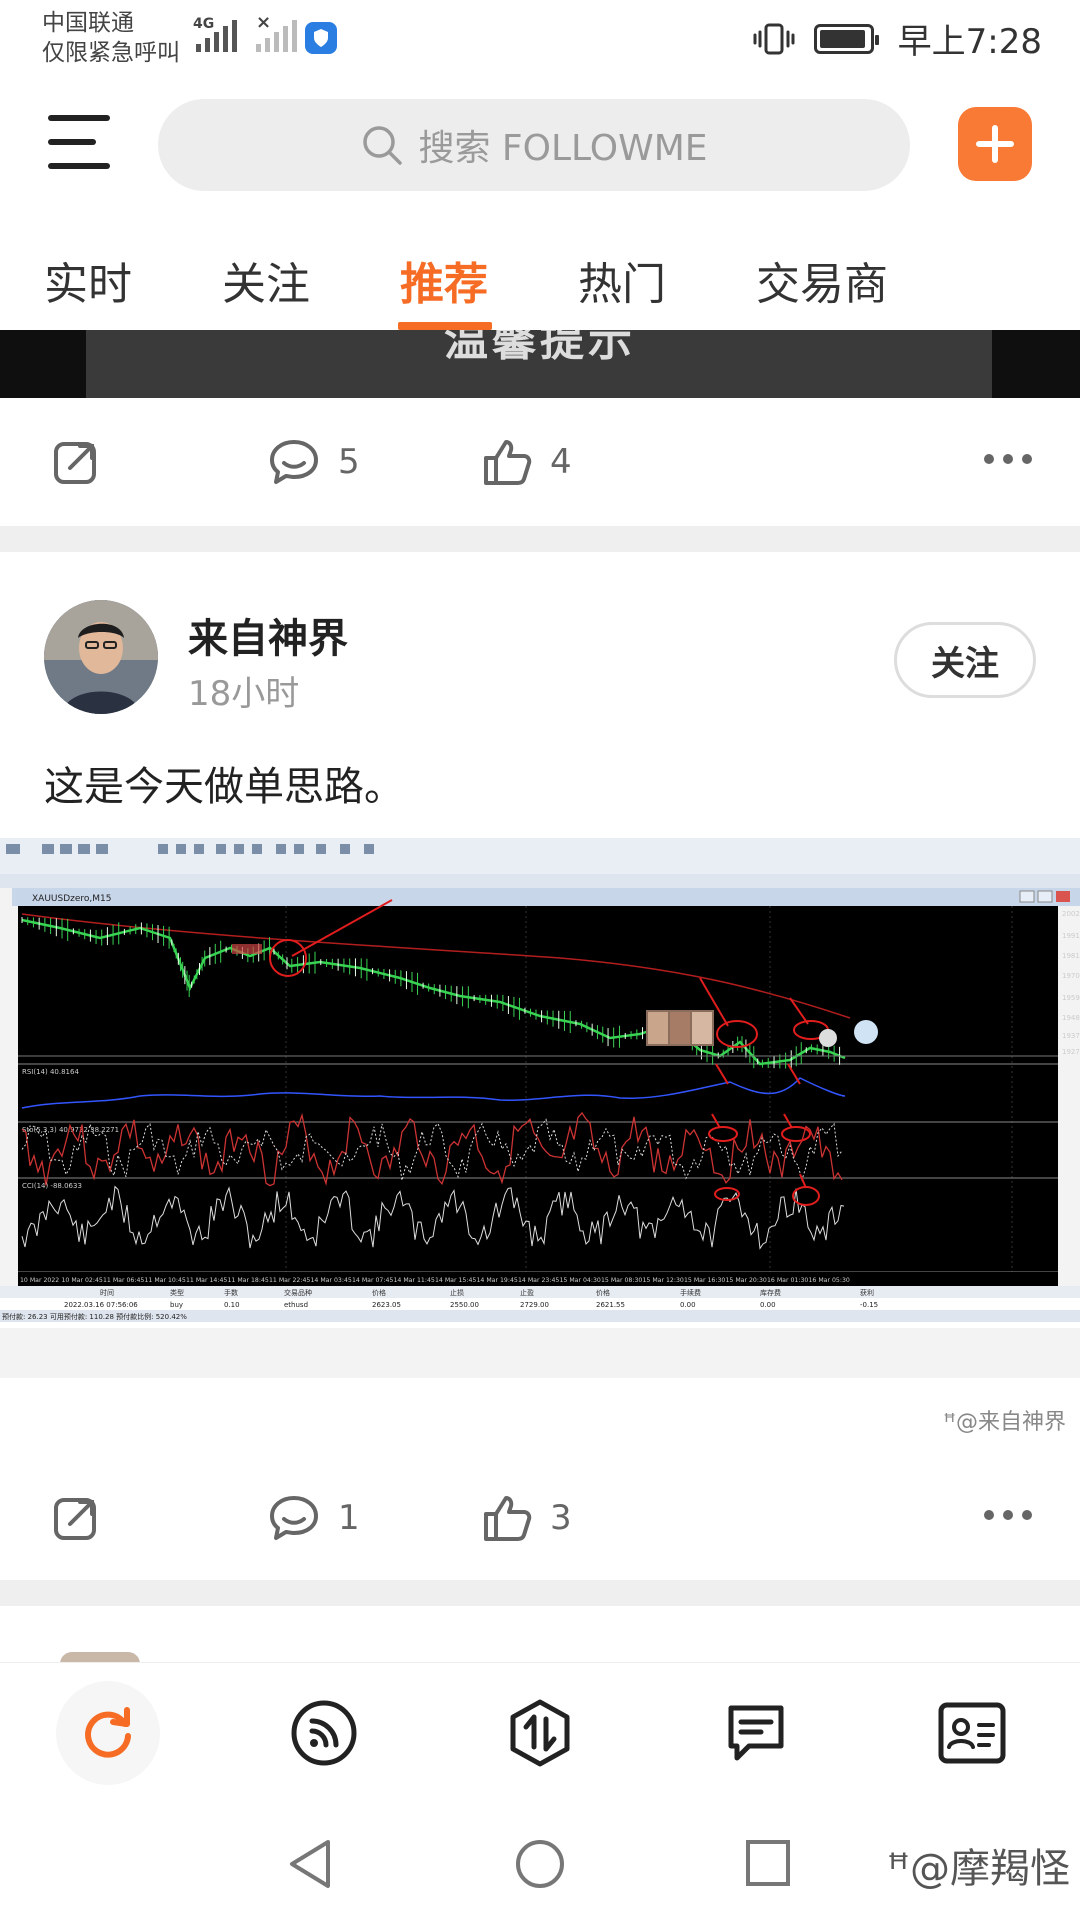  I want to click on feed-icon, so click(324, 1733).